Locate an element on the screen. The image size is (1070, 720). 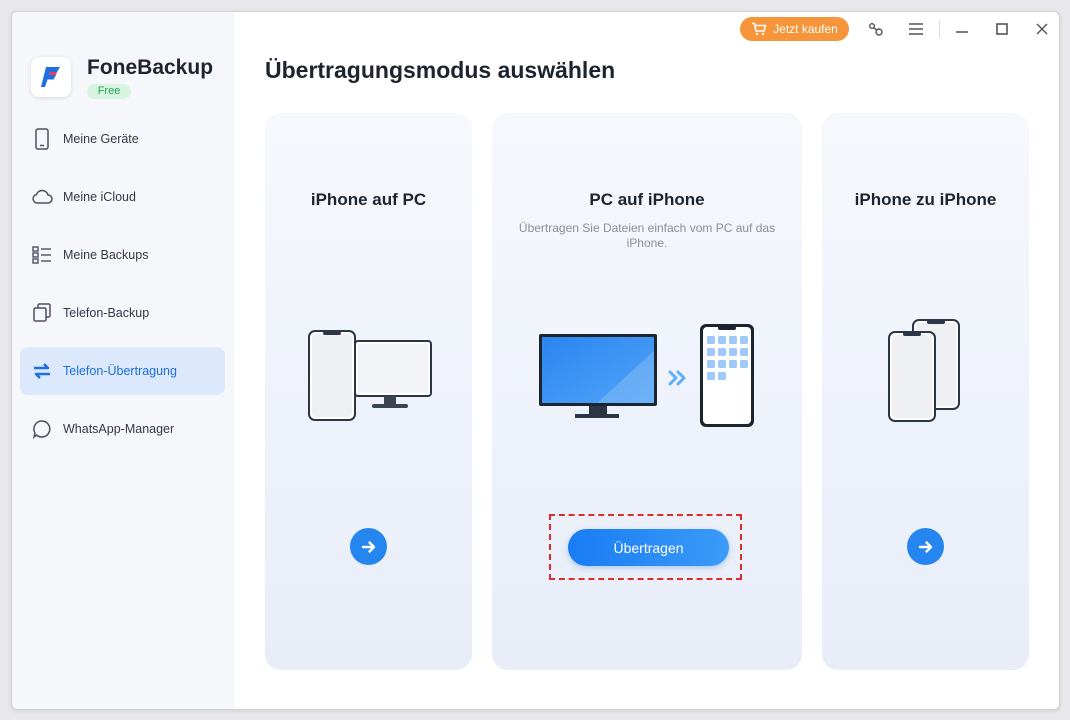
phone-icon is located at coordinates (42, 139).